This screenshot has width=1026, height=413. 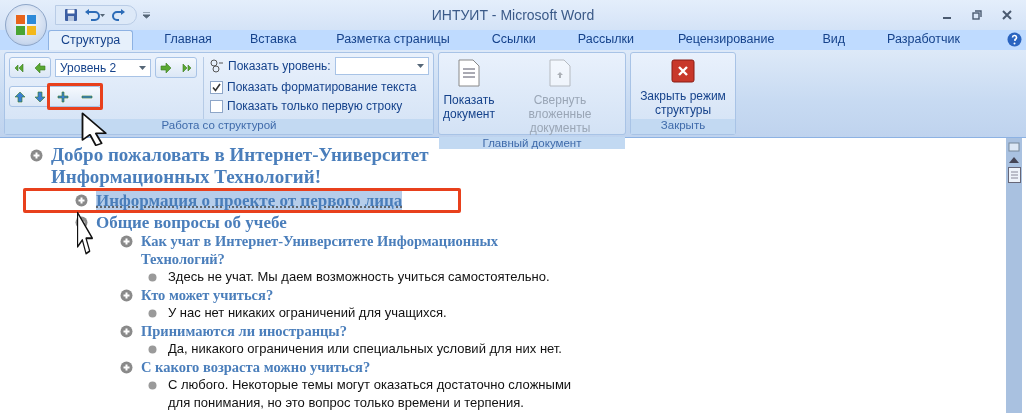 I want to click on double-right-arrow-icon, so click(x=186, y=67).